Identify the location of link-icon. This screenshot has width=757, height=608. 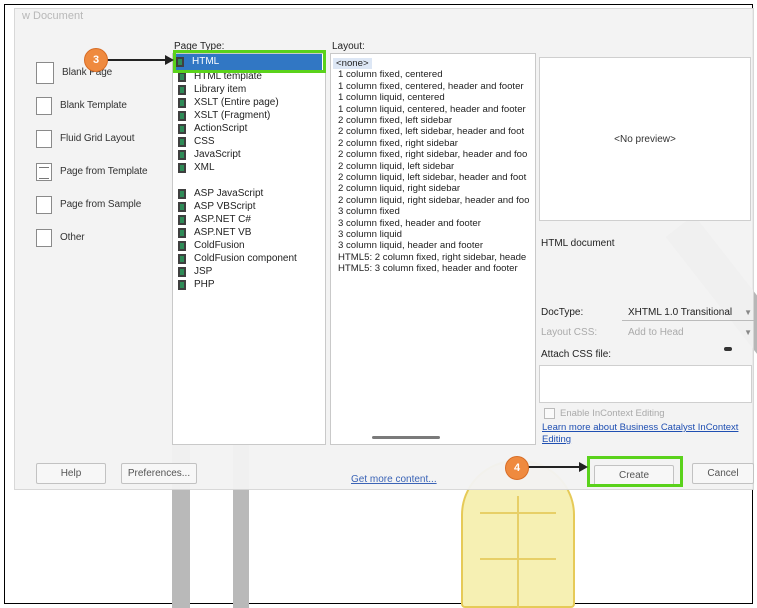
(728, 349).